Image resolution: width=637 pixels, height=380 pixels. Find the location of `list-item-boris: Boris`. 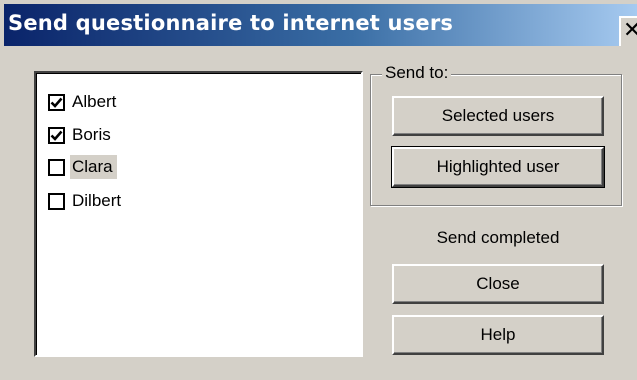

list-item-boris: Boris is located at coordinates (81, 135).